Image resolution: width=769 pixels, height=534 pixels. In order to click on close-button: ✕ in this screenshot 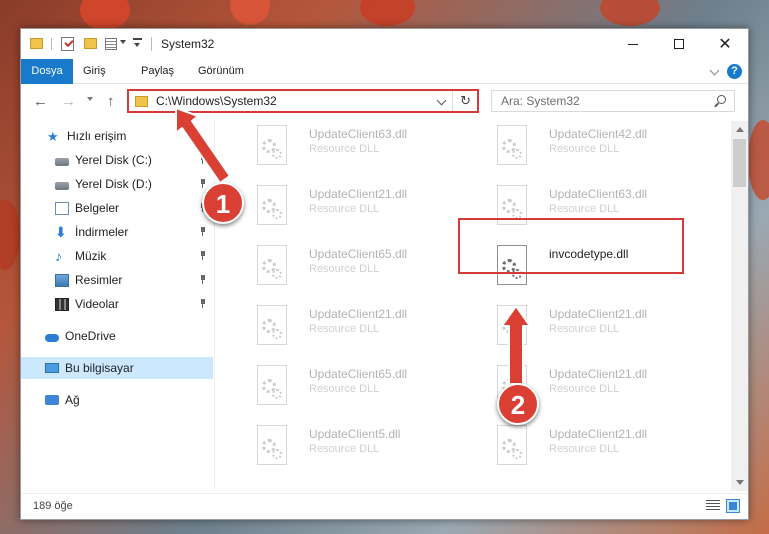, I will do `click(725, 44)`.